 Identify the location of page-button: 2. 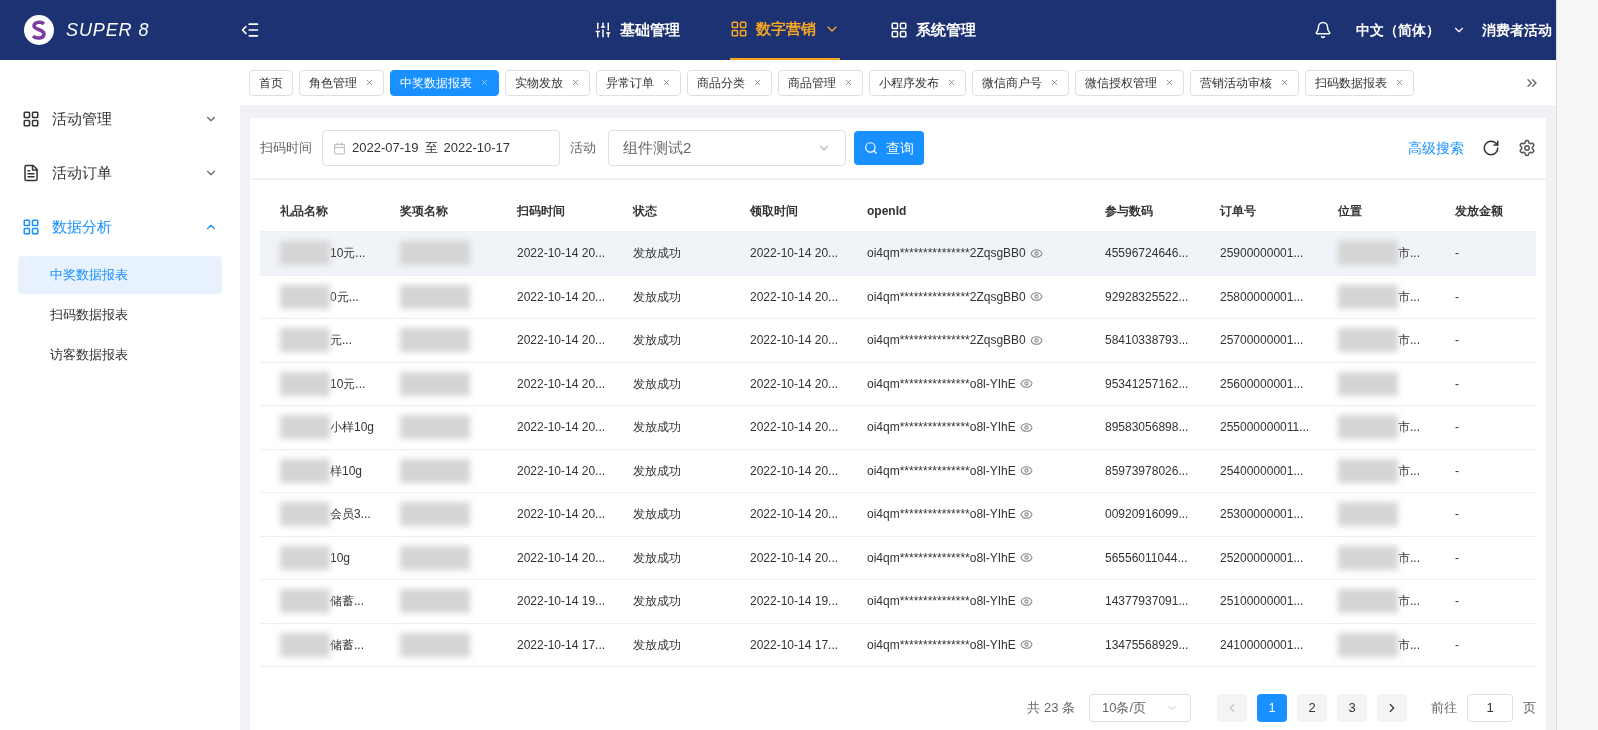
(1312, 708).